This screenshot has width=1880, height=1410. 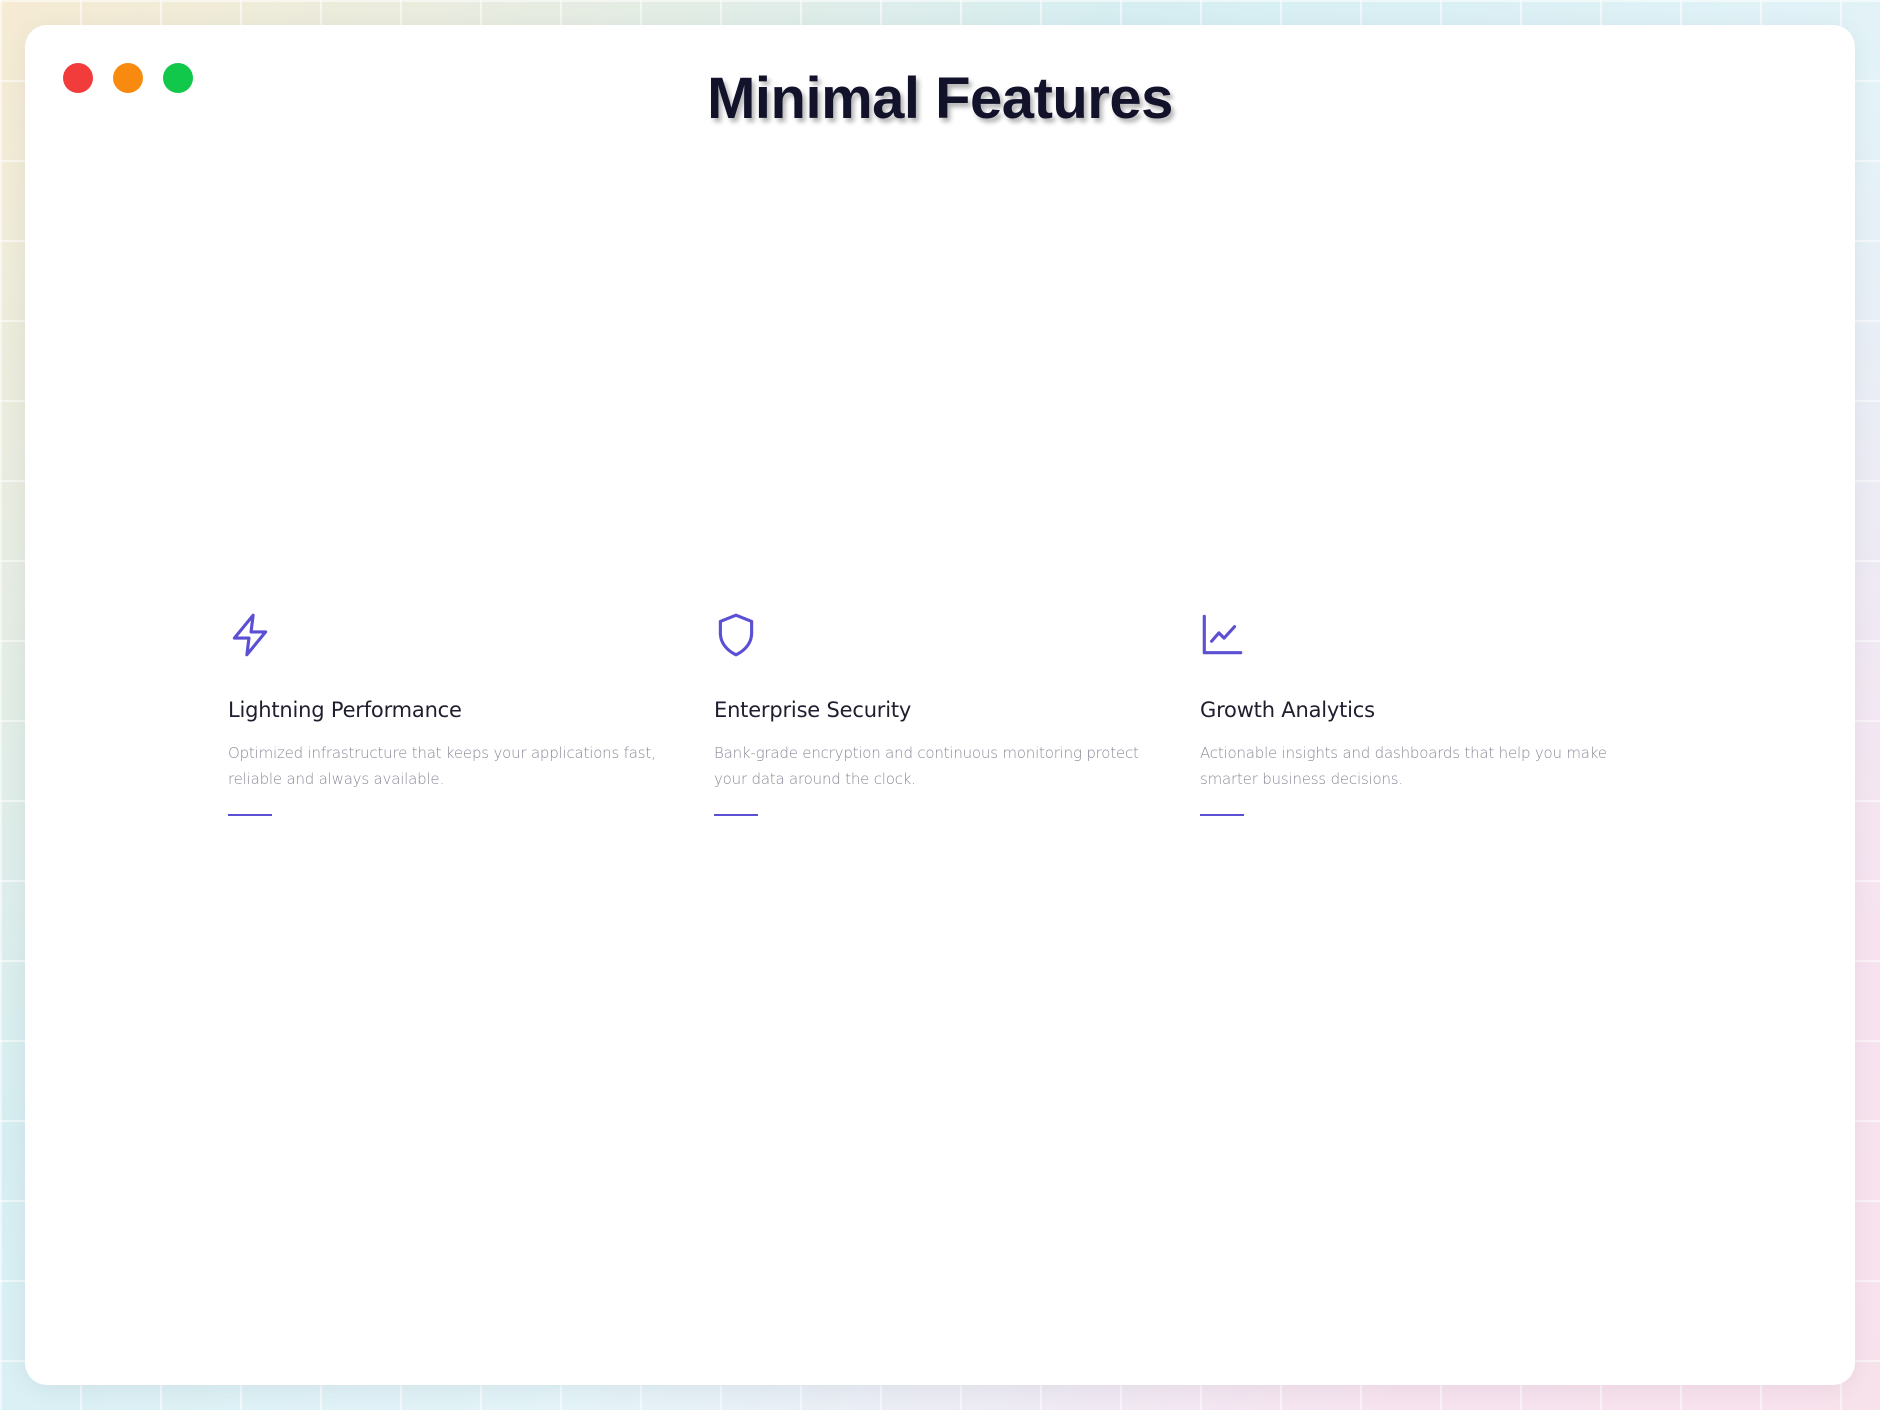 What do you see at coordinates (345, 710) in the screenshot?
I see `feature-title: Lightning Performance` at bounding box center [345, 710].